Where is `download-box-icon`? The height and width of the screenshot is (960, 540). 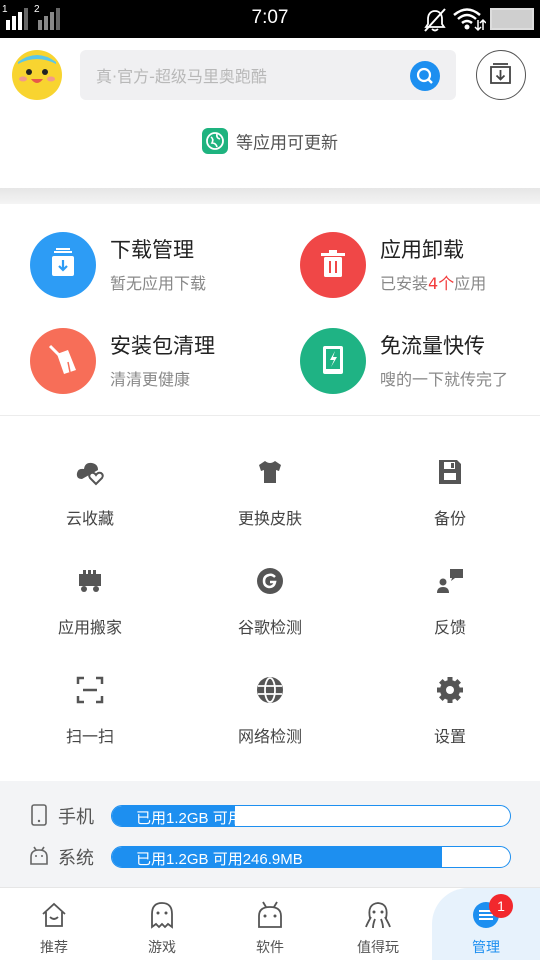
download-box-icon is located at coordinates (500, 73).